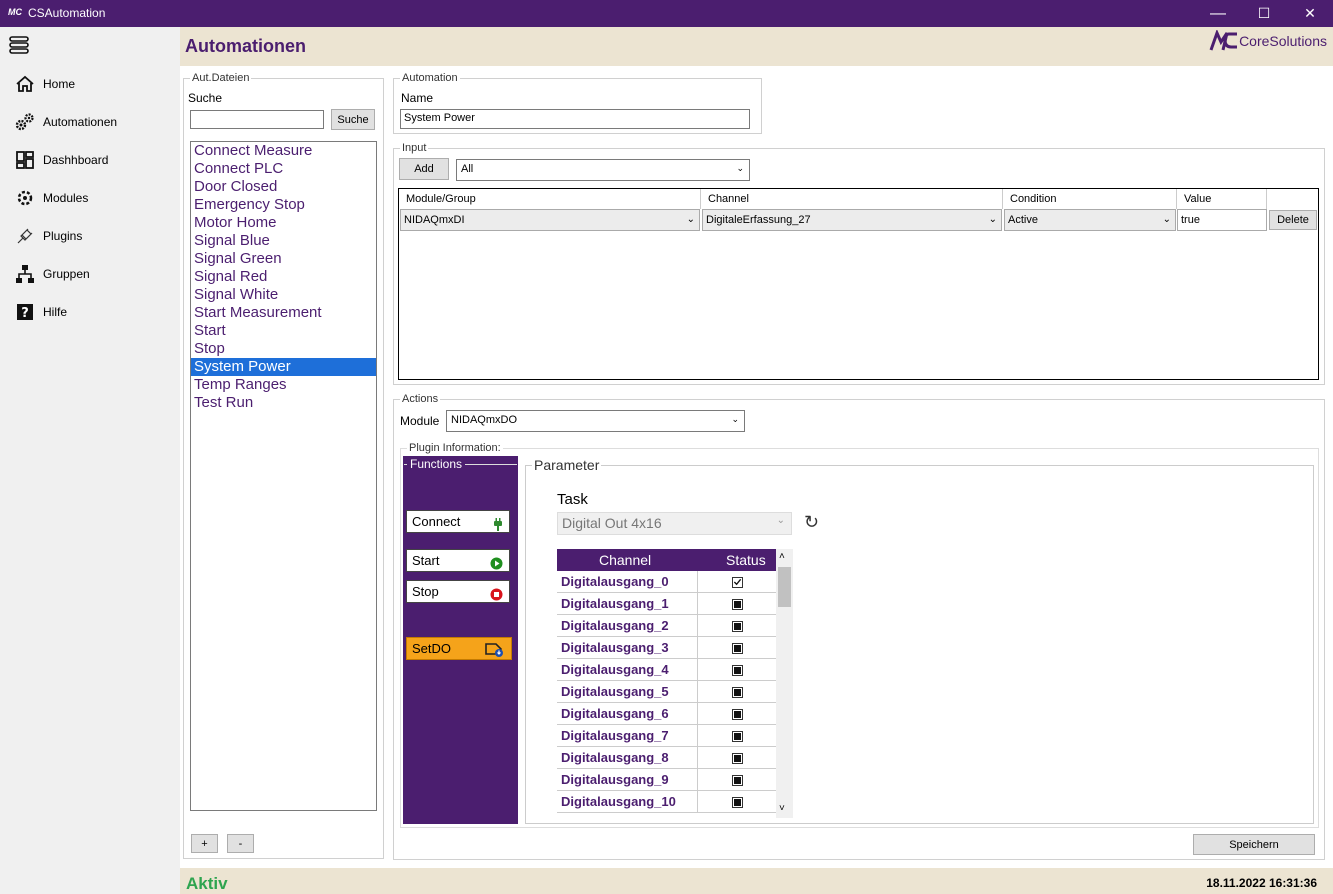 The image size is (1333, 894). Describe the element at coordinates (615, 625) in the screenshot. I see `channel-name: Digitalausgang_2` at that location.